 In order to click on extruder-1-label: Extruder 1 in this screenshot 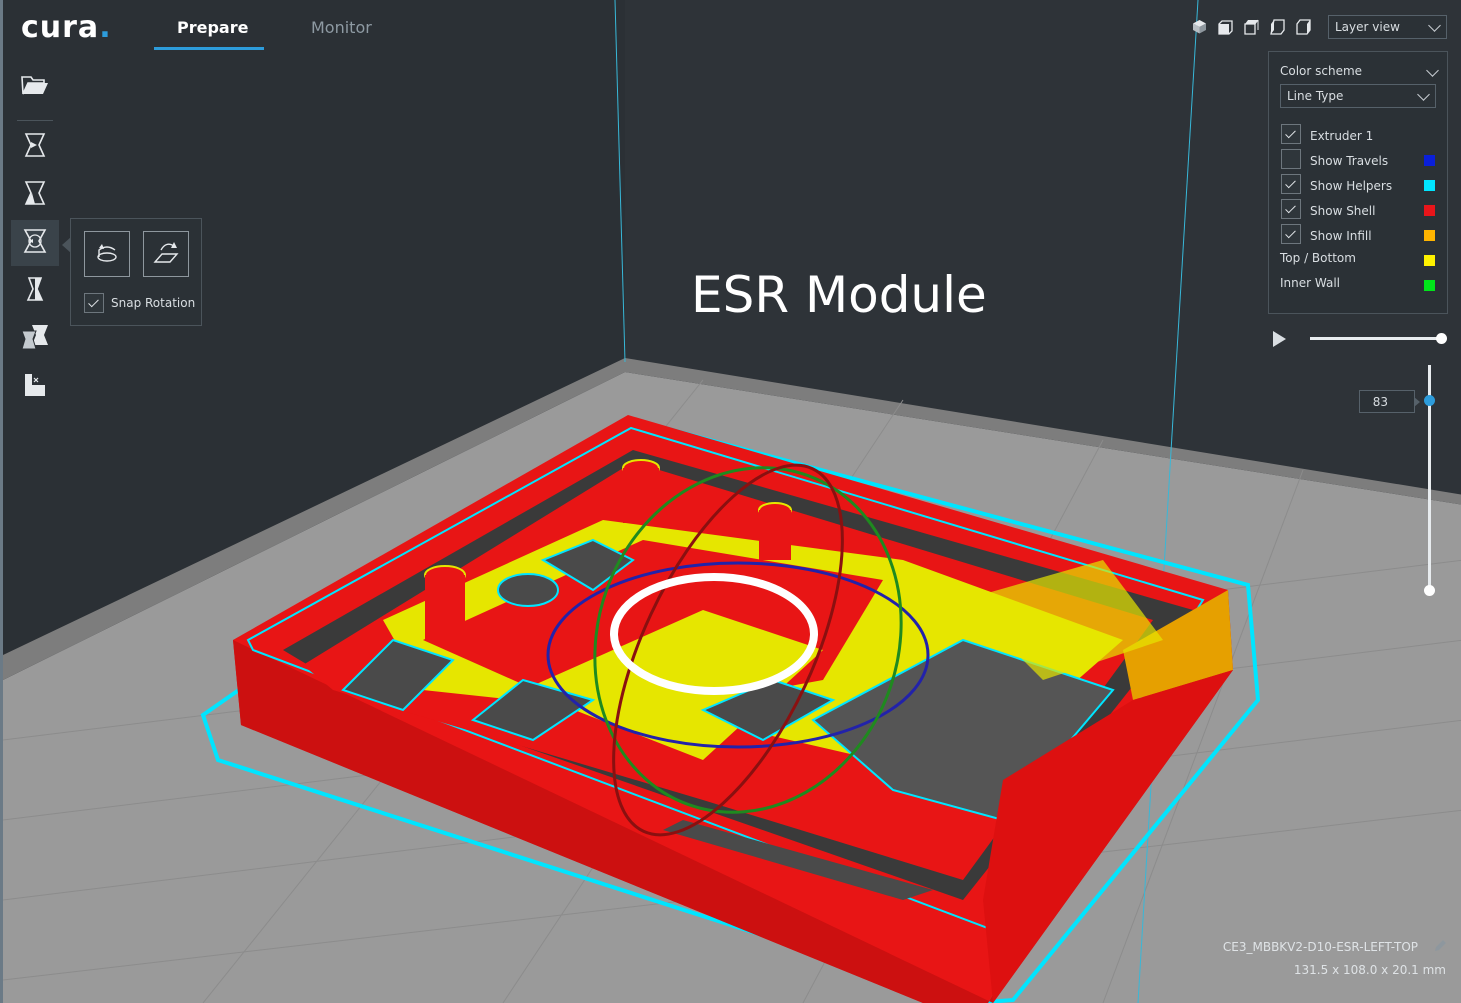, I will do `click(1342, 136)`.